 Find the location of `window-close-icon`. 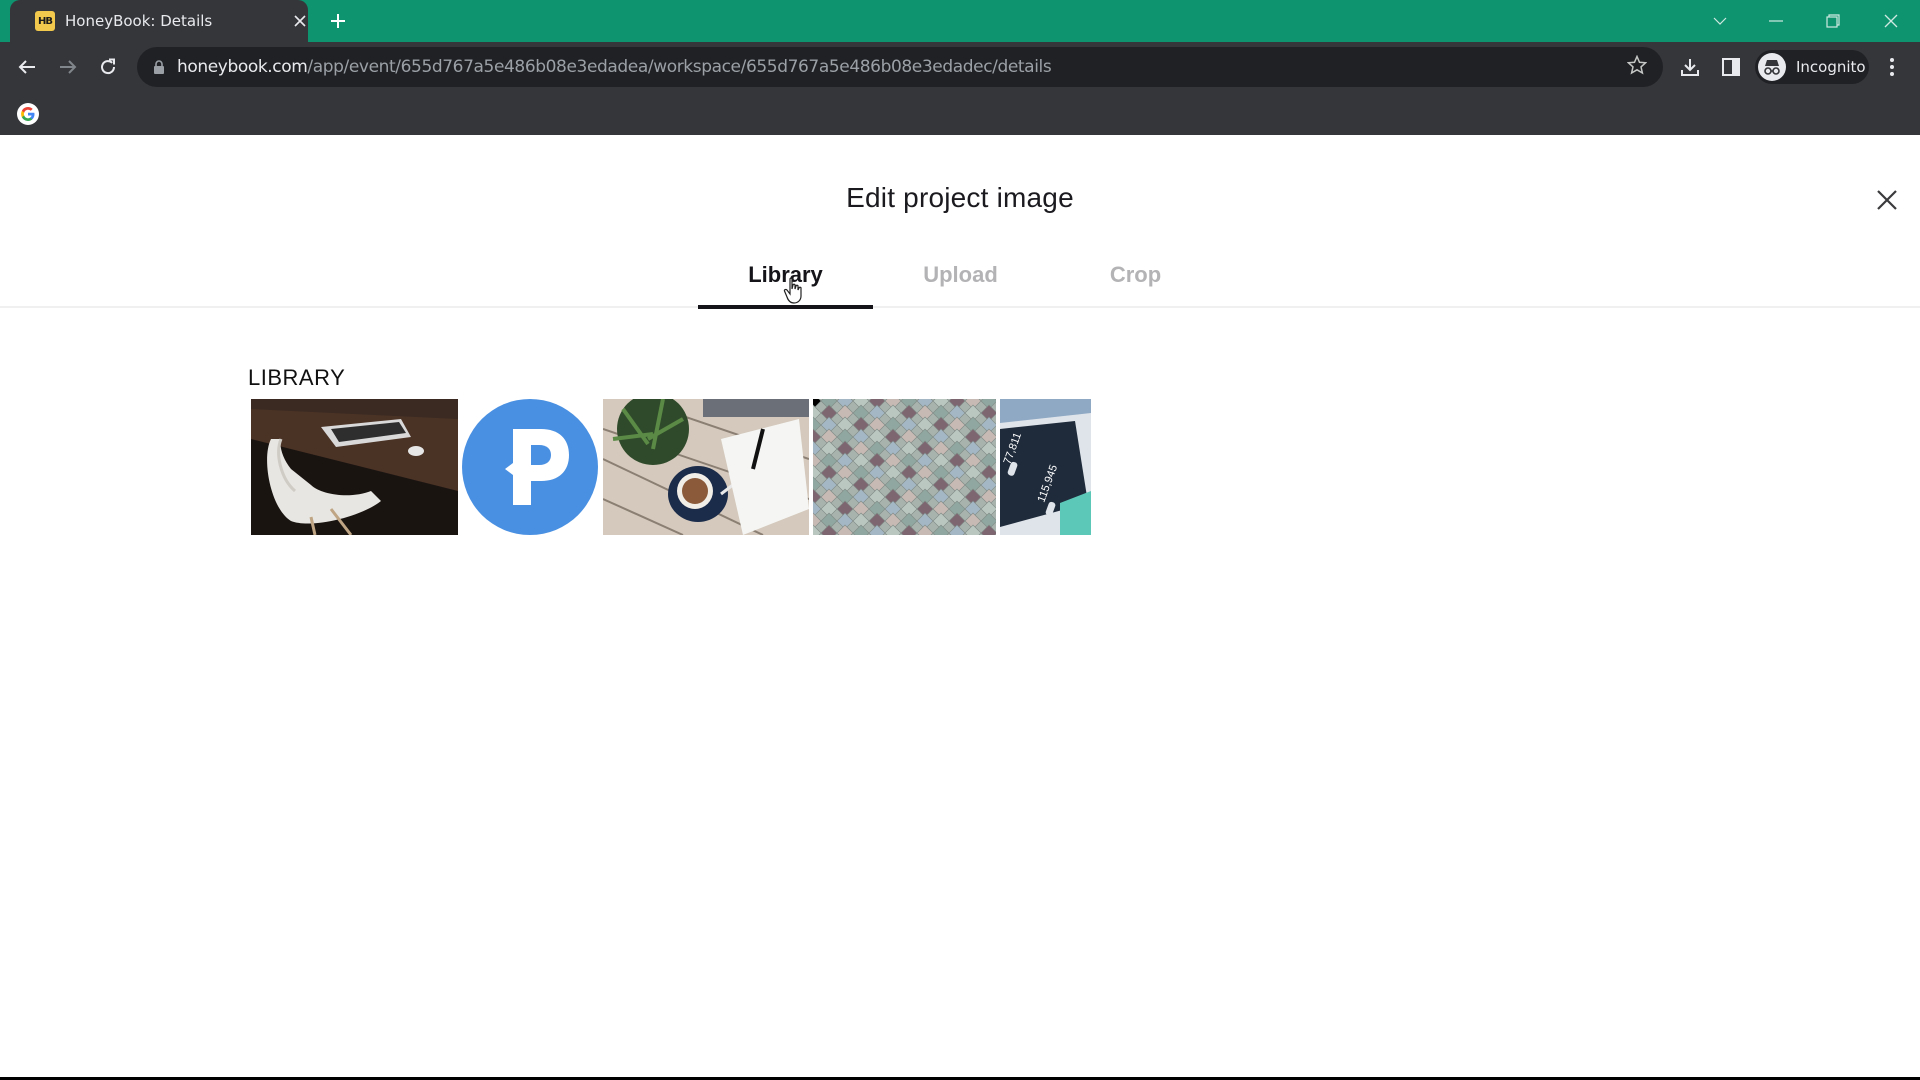

window-close-icon is located at coordinates (1891, 21).